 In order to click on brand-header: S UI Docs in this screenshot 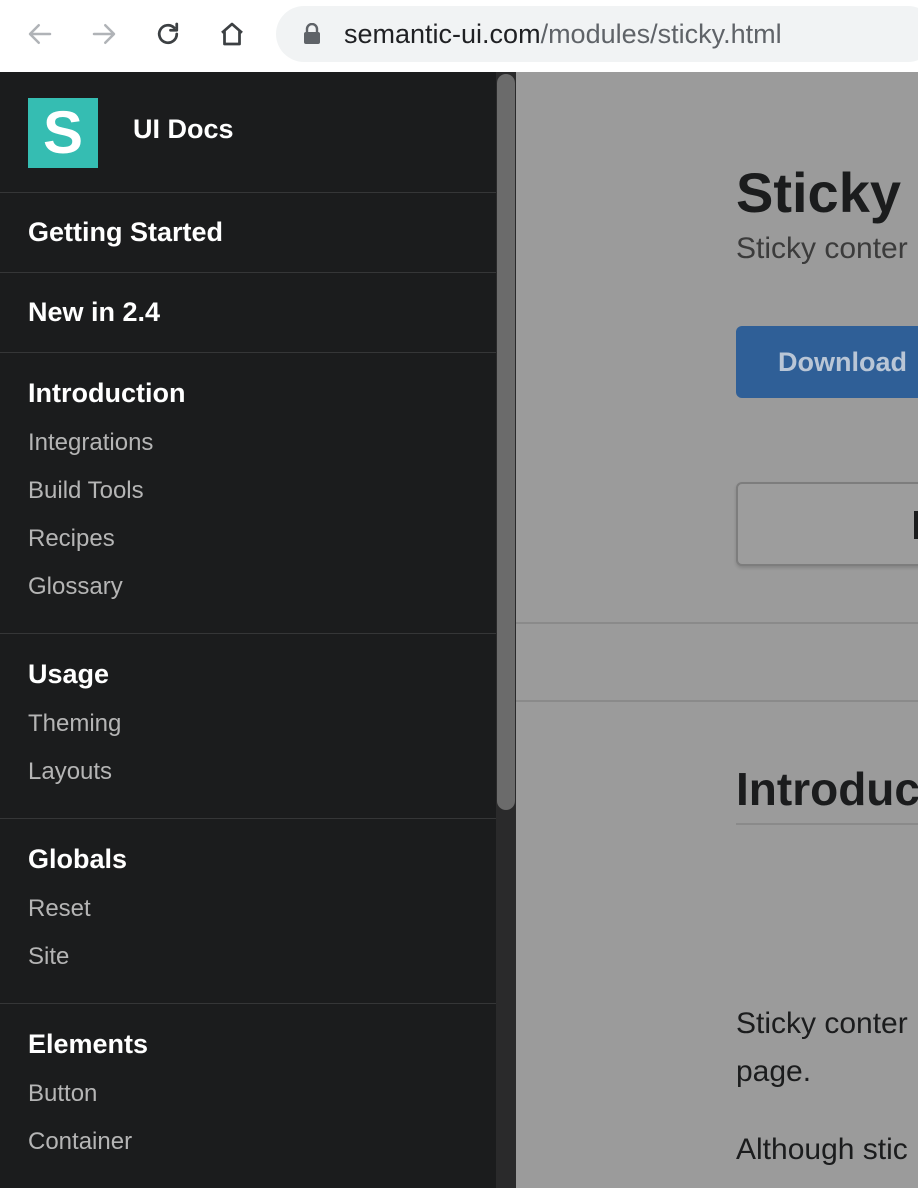, I will do `click(248, 132)`.